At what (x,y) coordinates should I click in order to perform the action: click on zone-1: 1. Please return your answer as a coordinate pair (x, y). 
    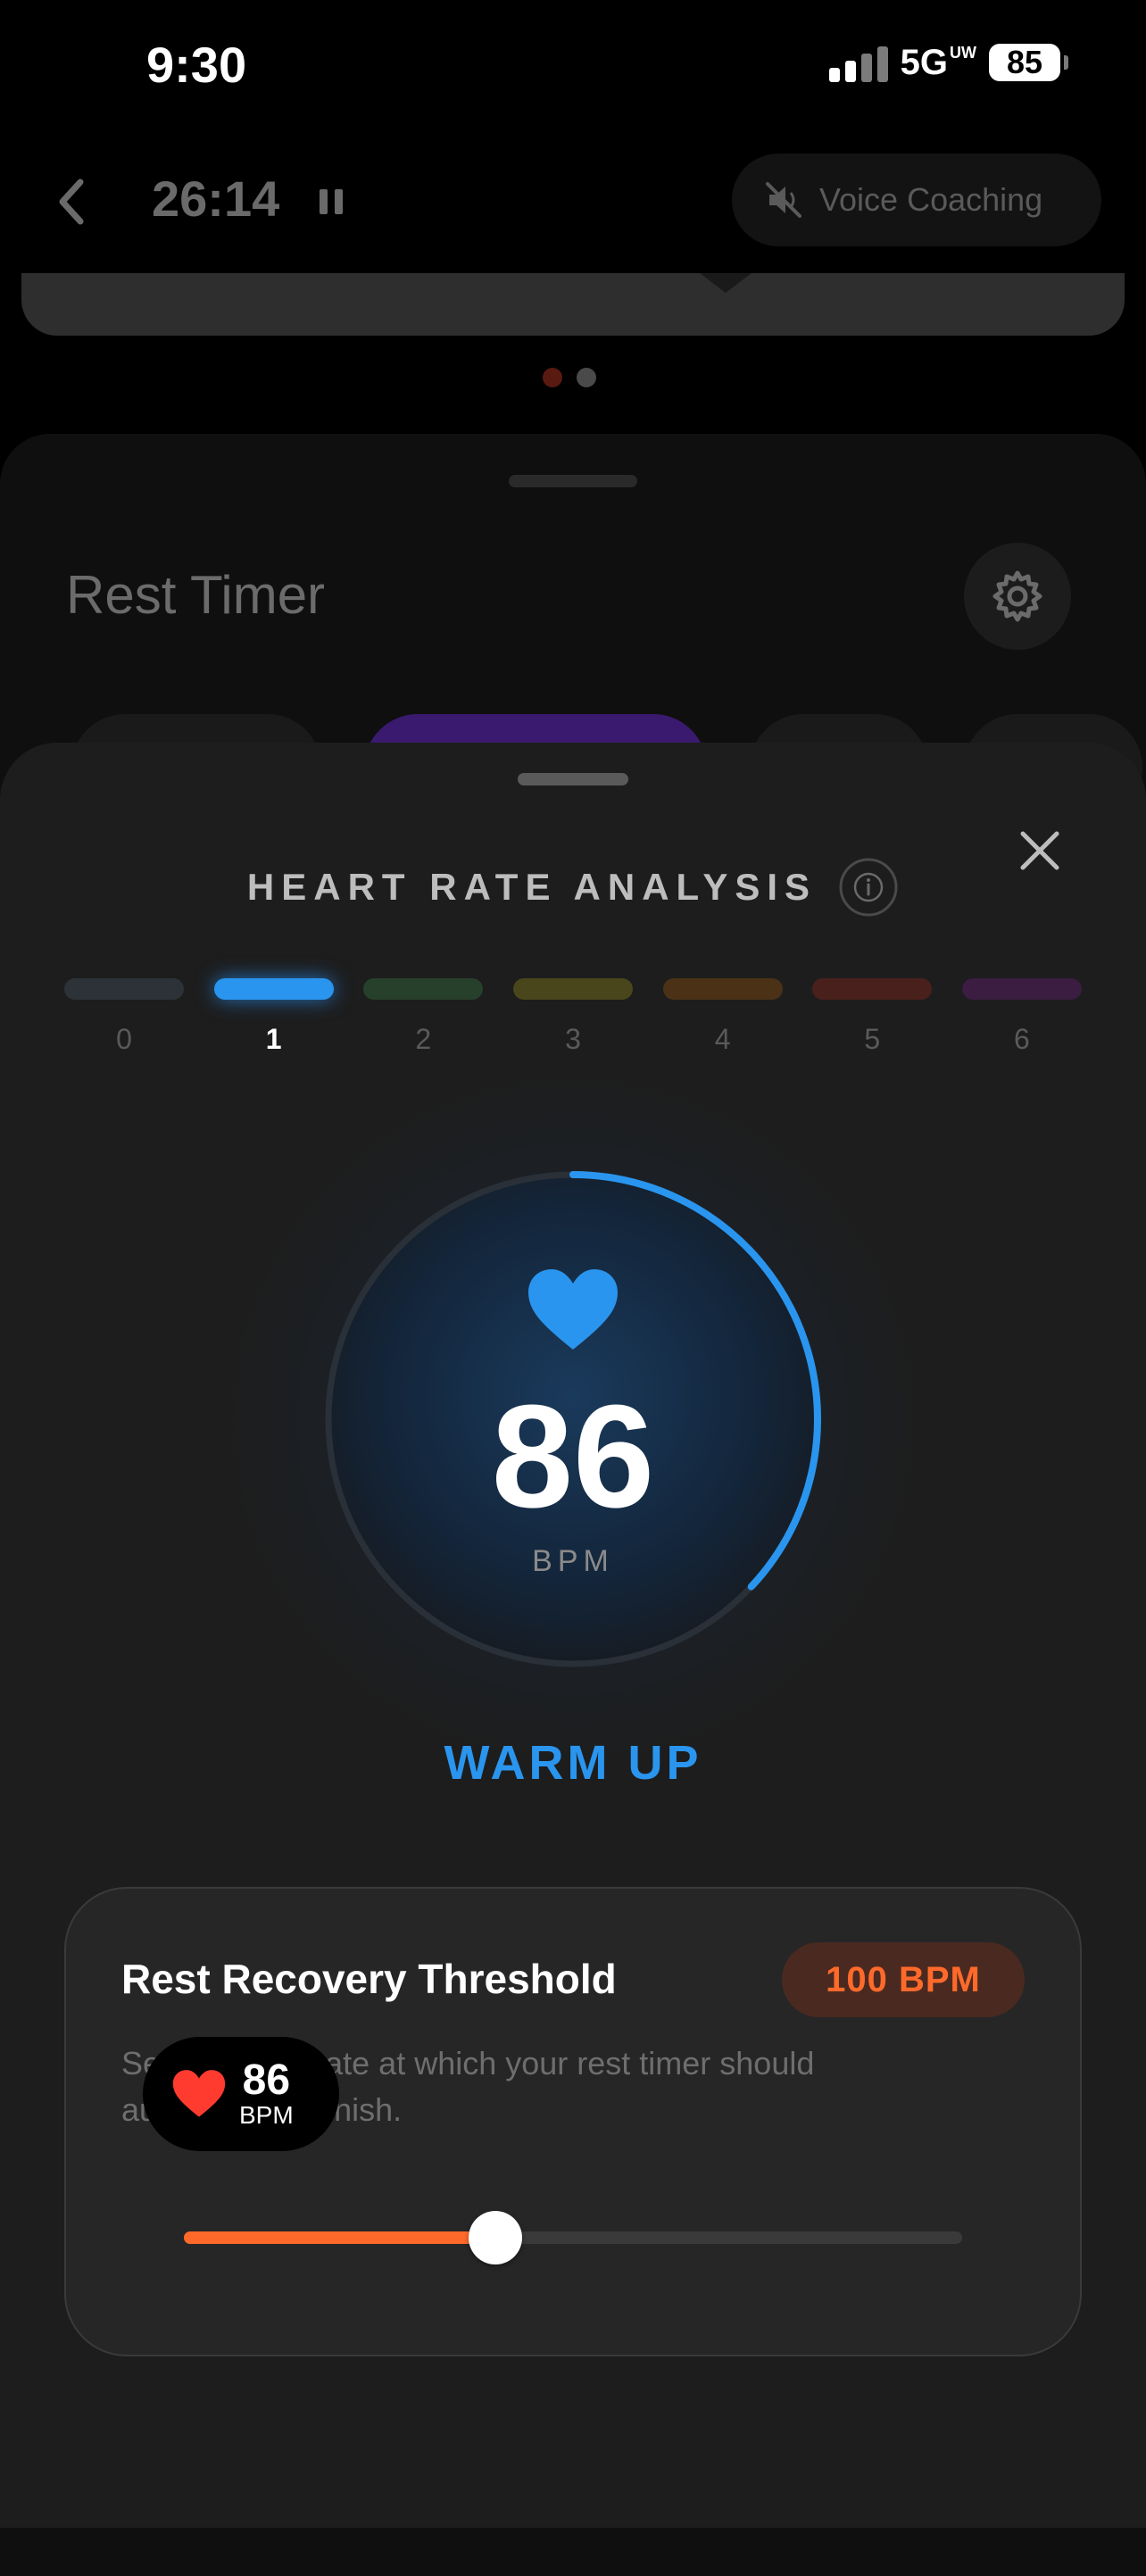
    Looking at the image, I should click on (273, 1017).